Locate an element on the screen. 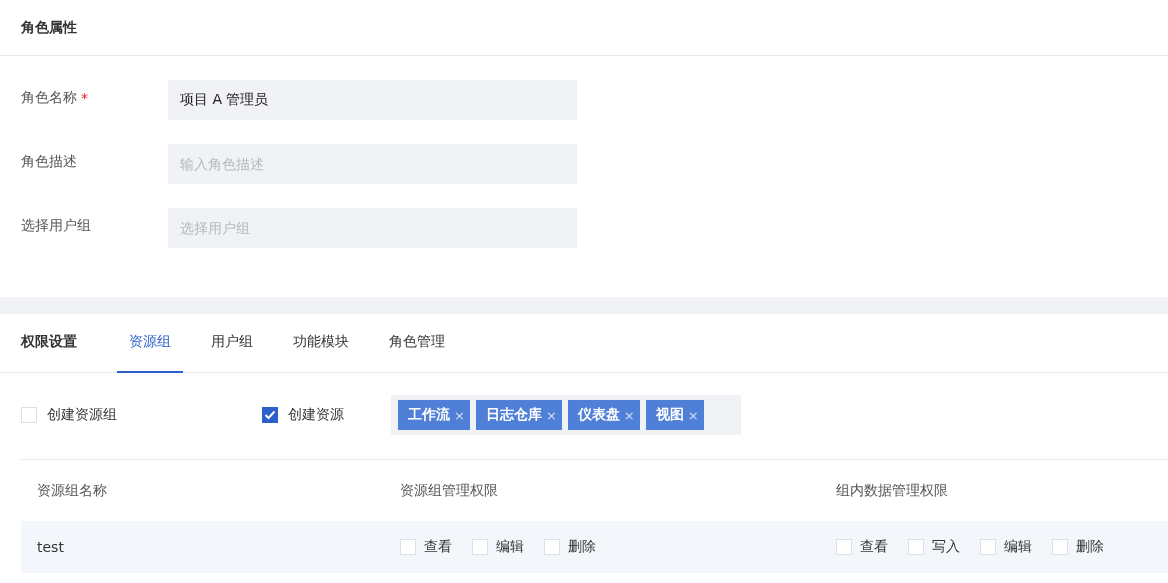 This screenshot has width=1168, height=583. tab: 用户组 is located at coordinates (232, 343).